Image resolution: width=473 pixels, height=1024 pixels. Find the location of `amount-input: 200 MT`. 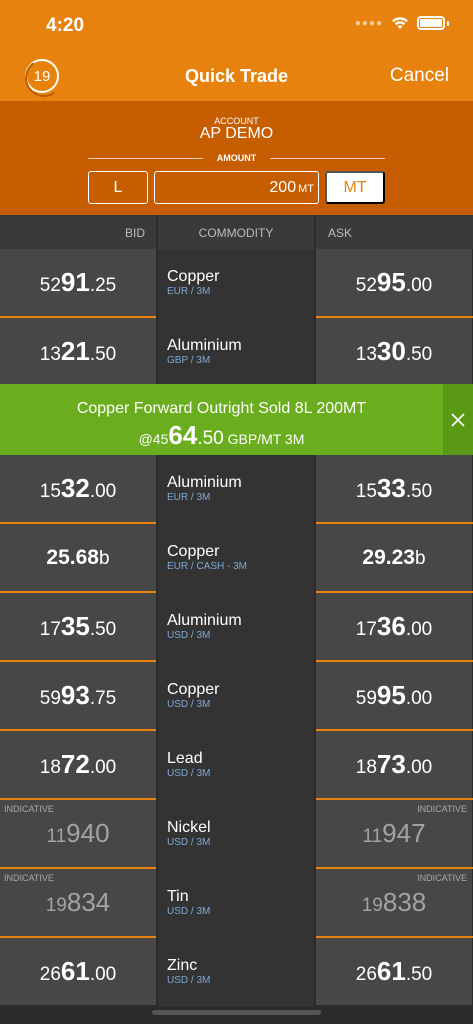

amount-input: 200 MT is located at coordinates (236, 187).